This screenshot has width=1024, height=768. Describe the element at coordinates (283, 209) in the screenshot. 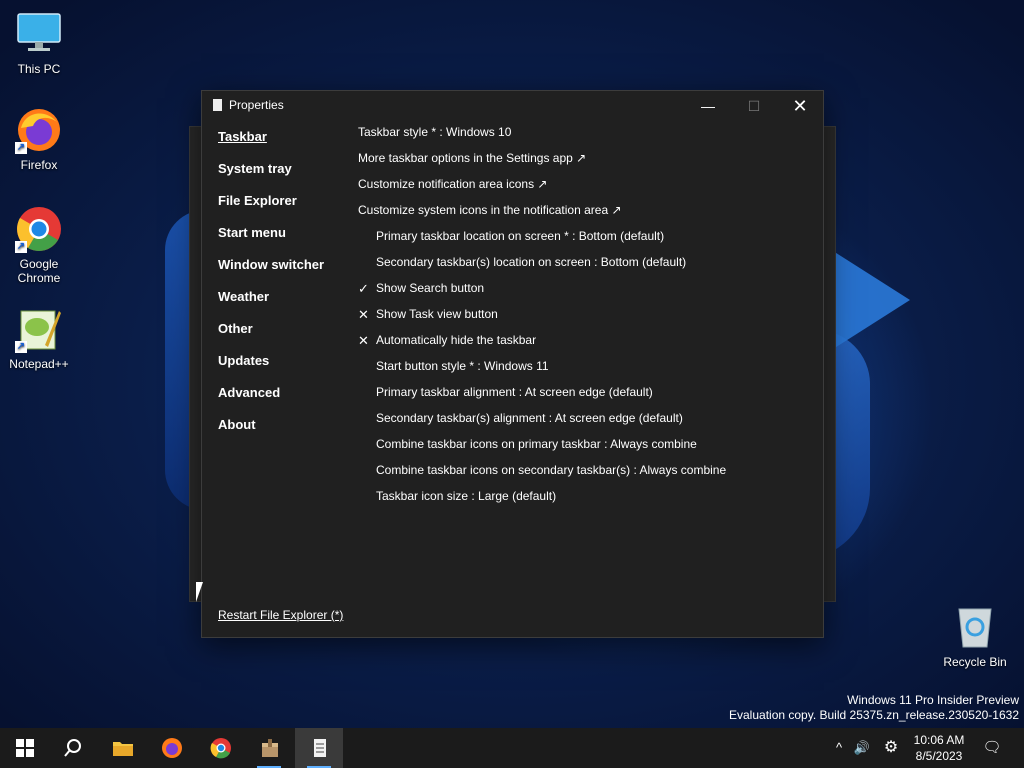

I see `nav-item-file-explorer: File Explorer` at that location.